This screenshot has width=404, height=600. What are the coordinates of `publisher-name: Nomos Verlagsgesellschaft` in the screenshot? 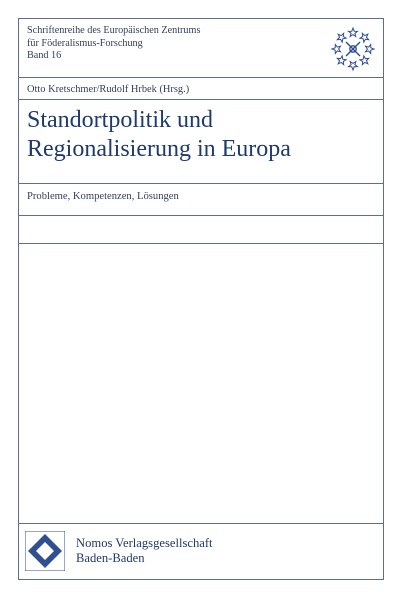 It's located at (144, 543).